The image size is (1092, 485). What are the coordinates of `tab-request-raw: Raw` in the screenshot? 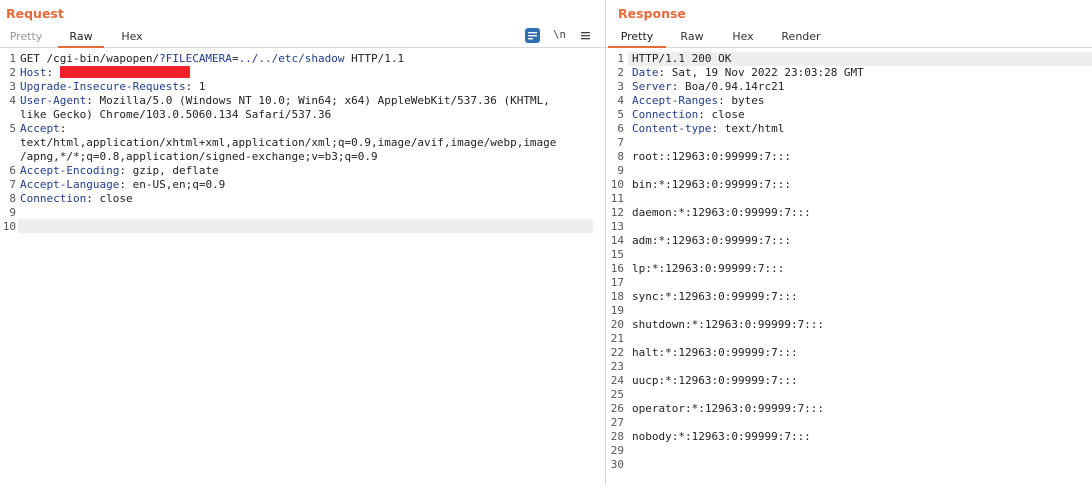 It's located at (81, 38).